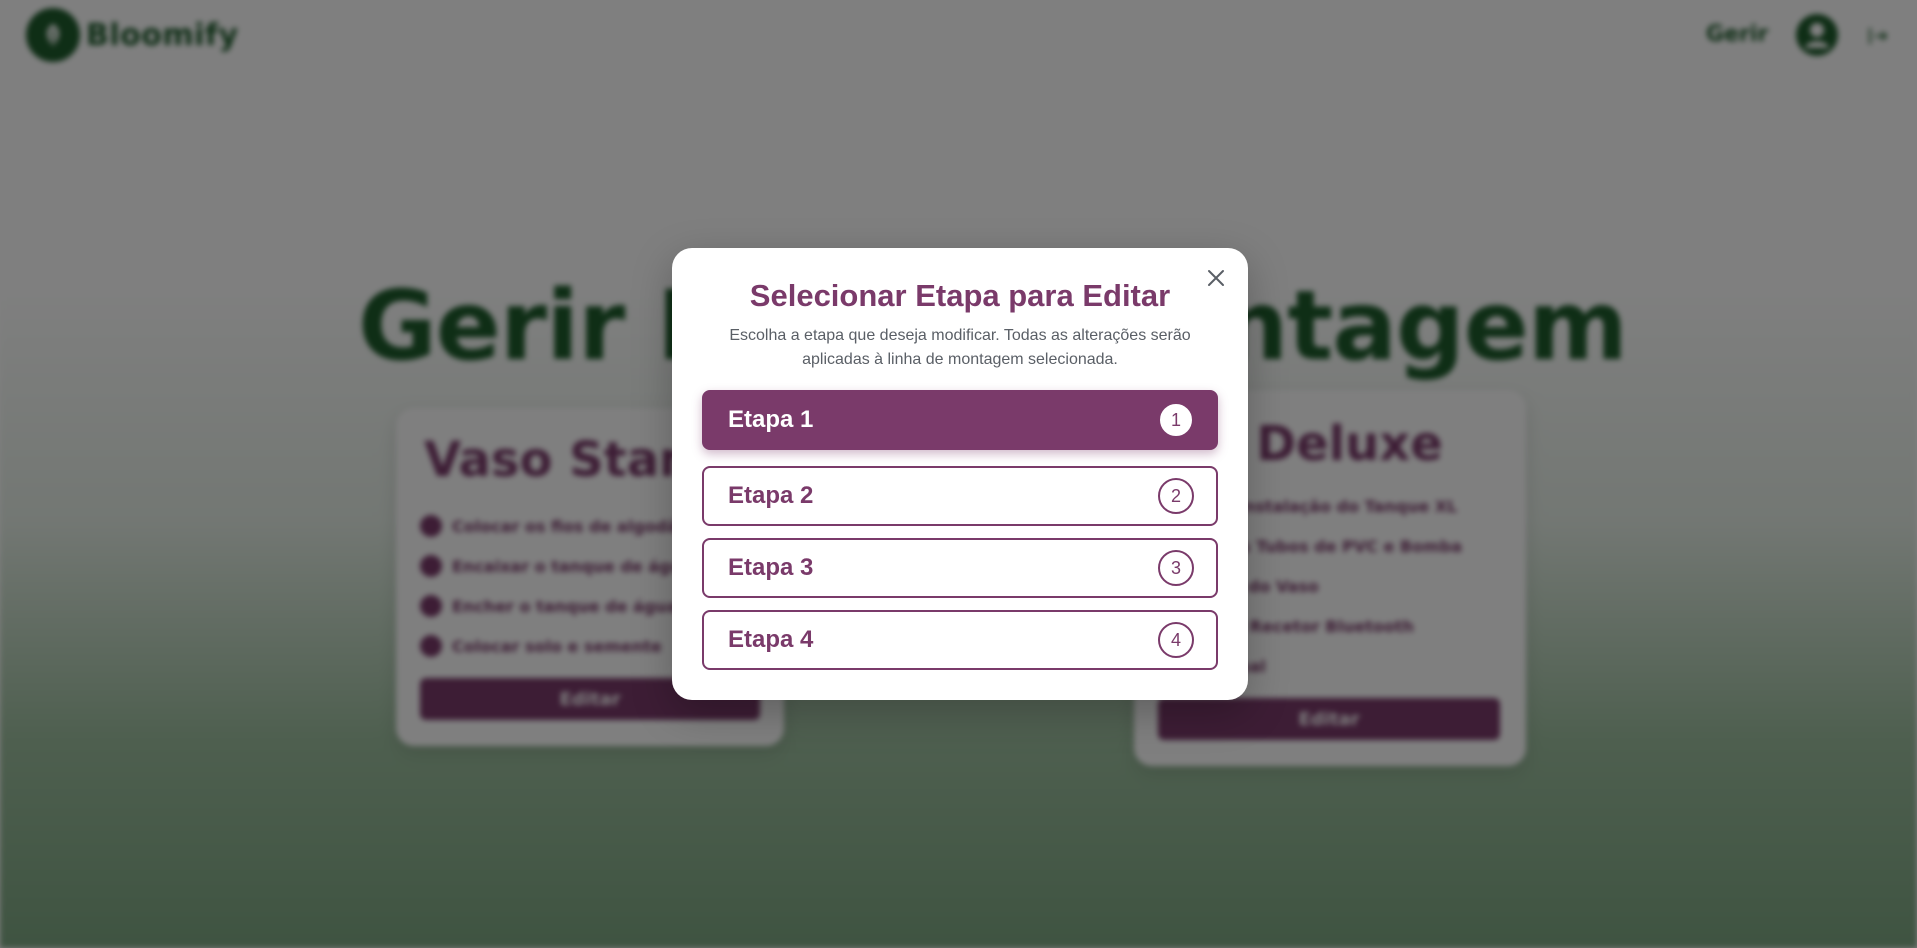 This screenshot has width=1917, height=948. Describe the element at coordinates (771, 419) in the screenshot. I see `step-option-label: Etapa 1` at that location.